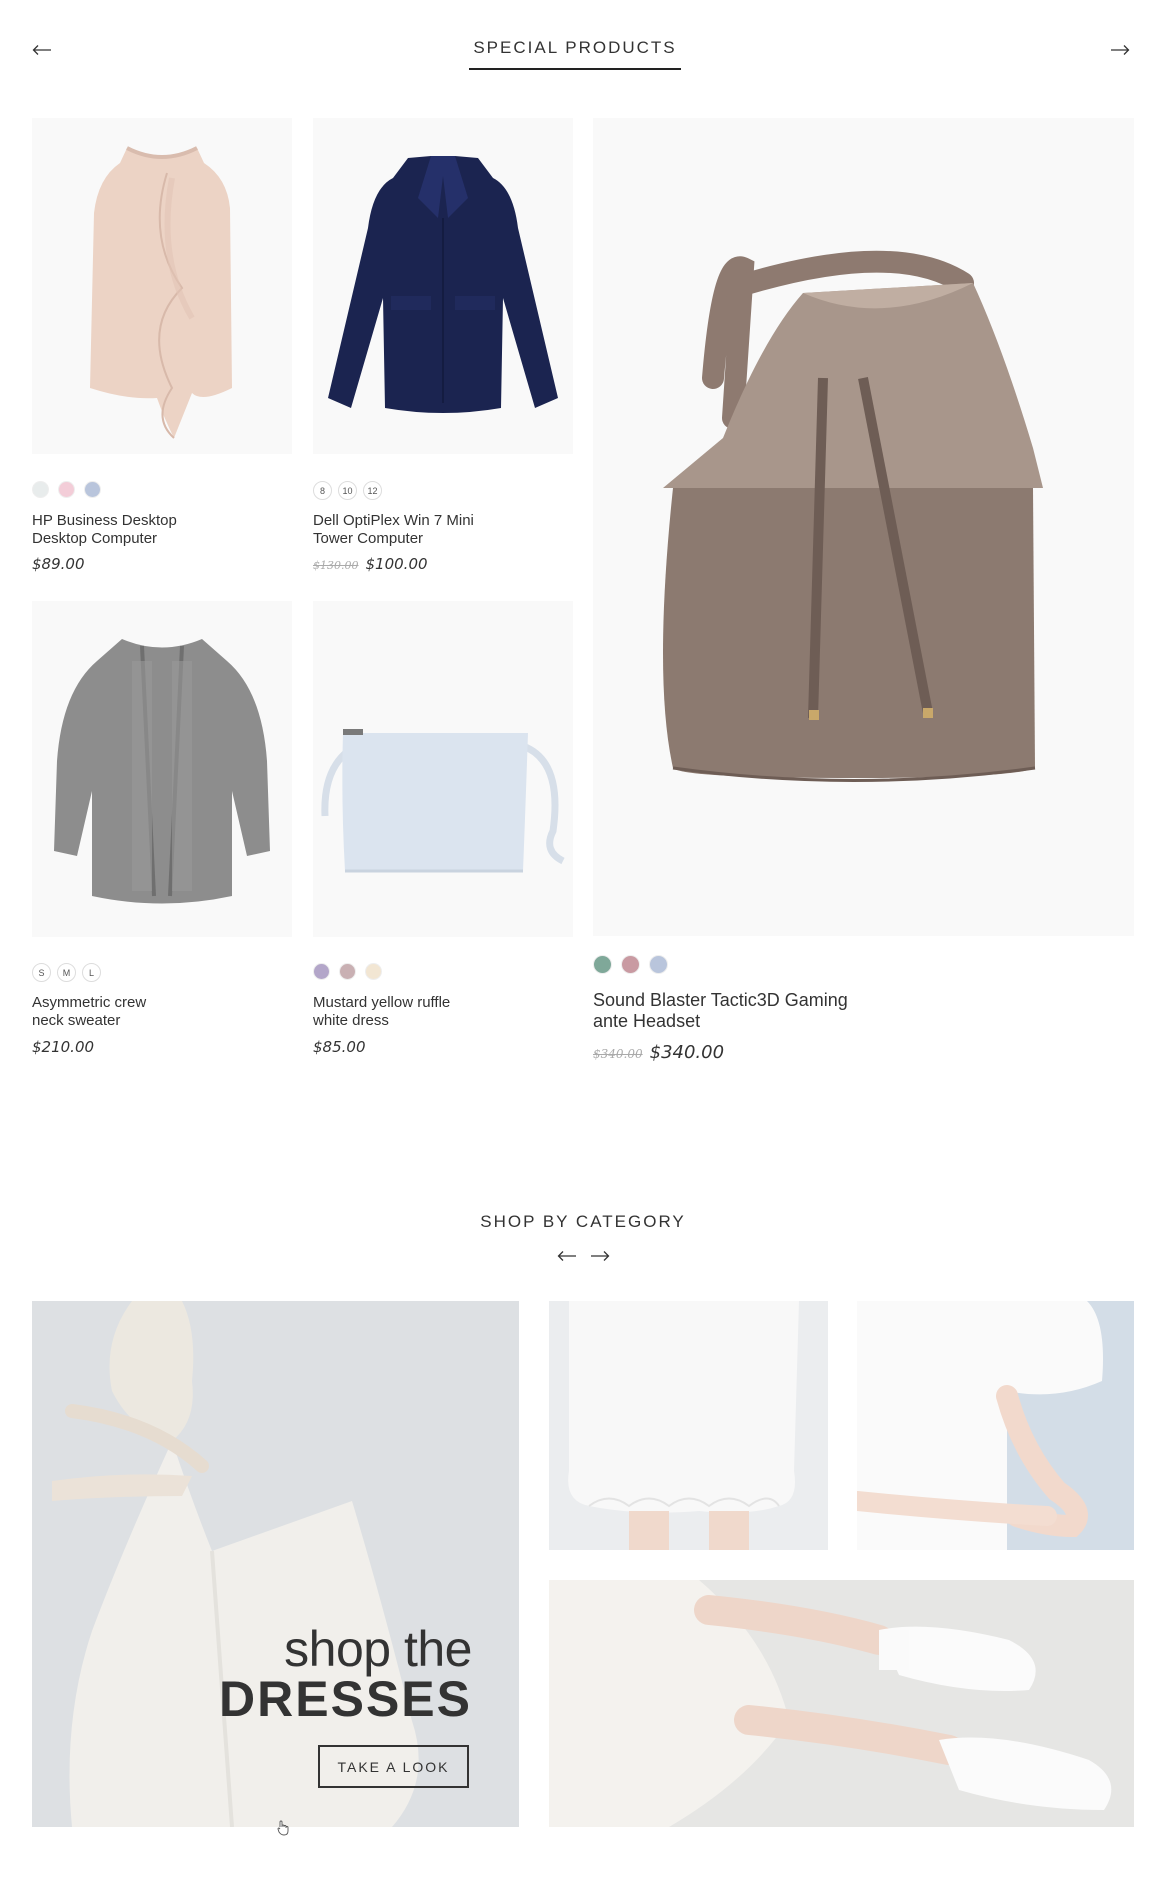 The image size is (1167, 1900). I want to click on product-name: HP Business Desktop Desktop Computer, so click(147, 530).